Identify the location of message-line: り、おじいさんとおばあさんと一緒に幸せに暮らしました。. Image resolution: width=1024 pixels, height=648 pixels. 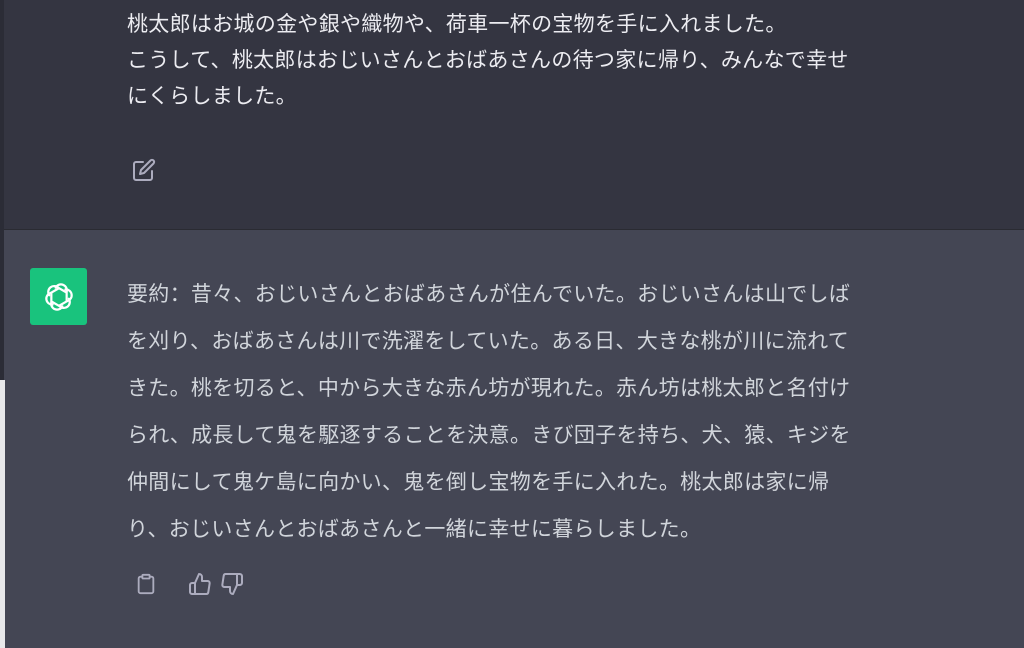
(414, 529).